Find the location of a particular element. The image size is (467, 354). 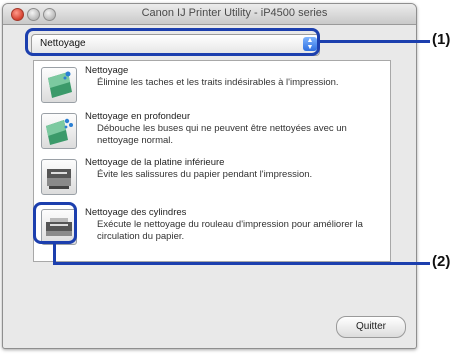

callout-1-label: (1) is located at coordinates (441, 39).